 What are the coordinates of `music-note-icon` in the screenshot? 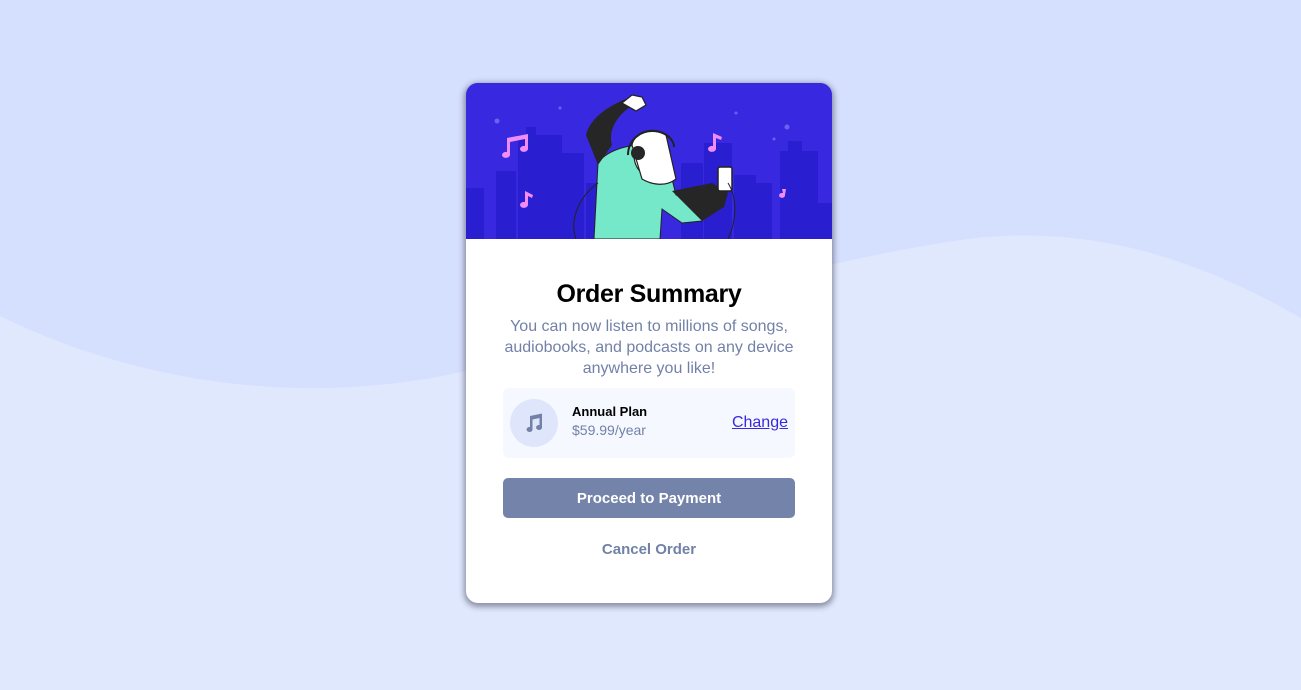 It's located at (534, 423).